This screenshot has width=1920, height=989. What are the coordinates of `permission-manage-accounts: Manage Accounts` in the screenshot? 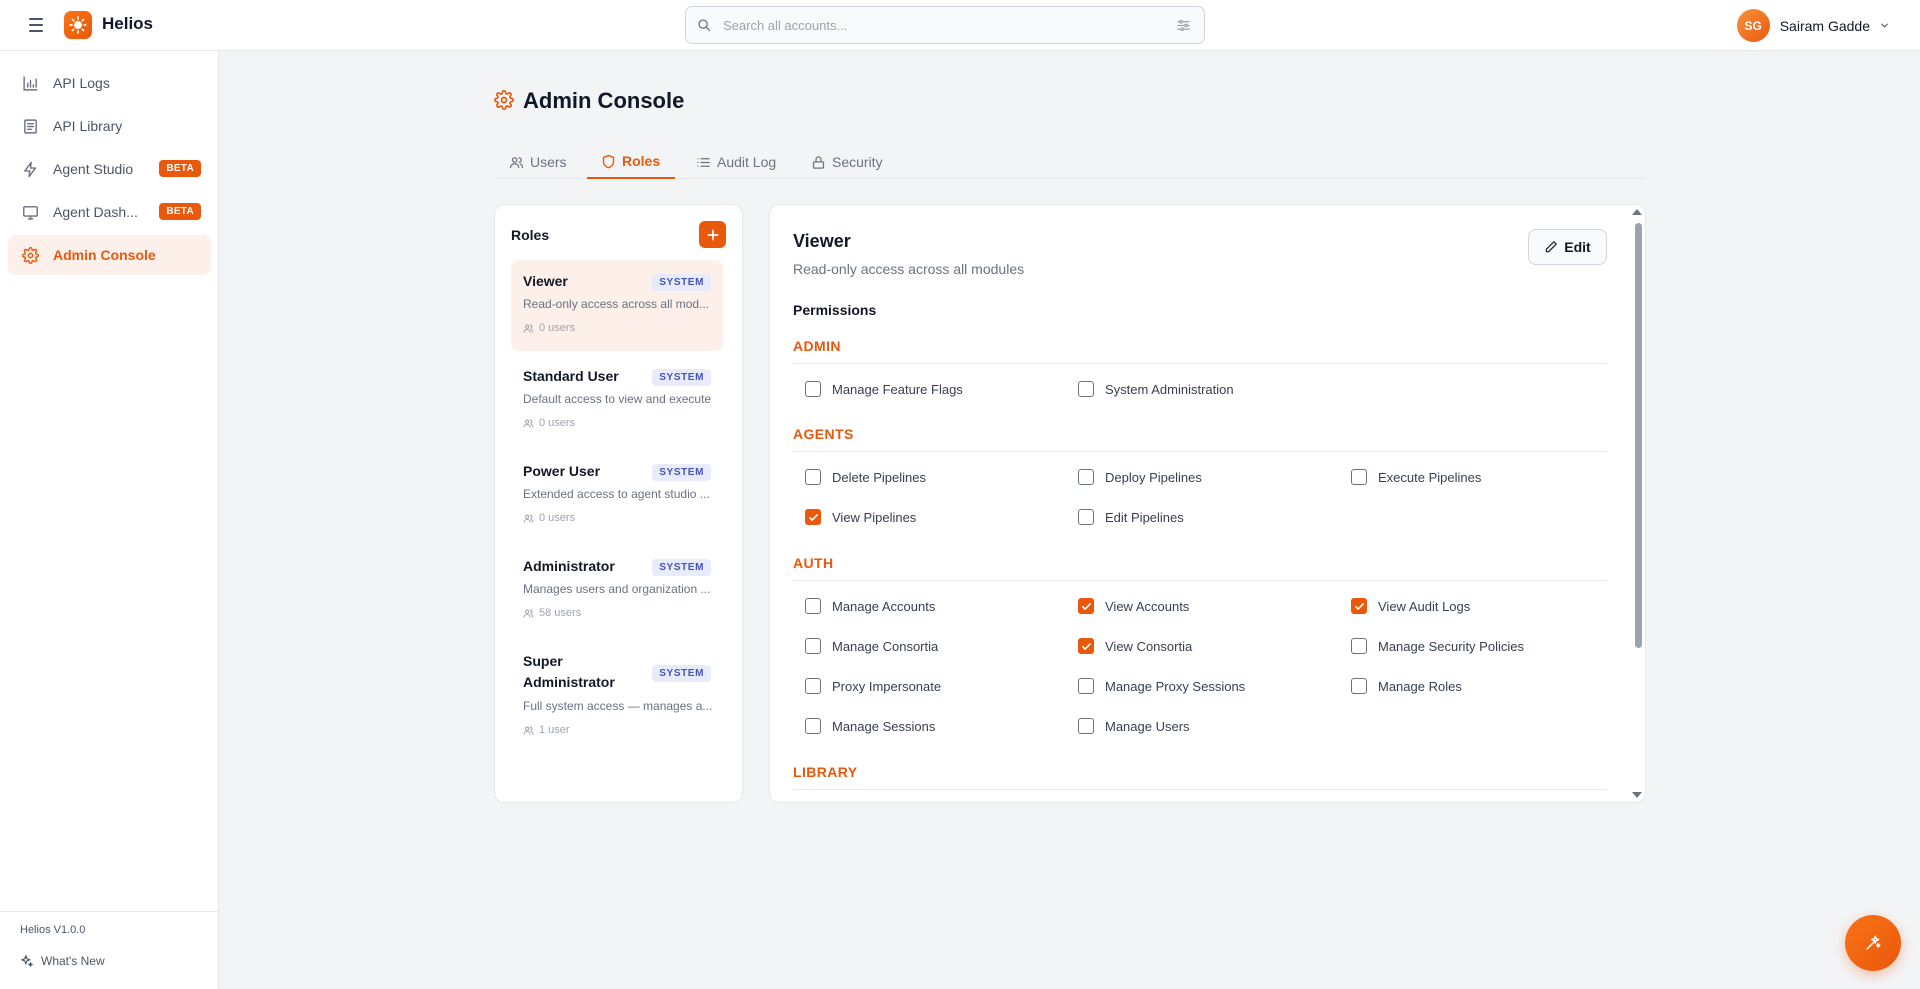 It's located at (870, 606).